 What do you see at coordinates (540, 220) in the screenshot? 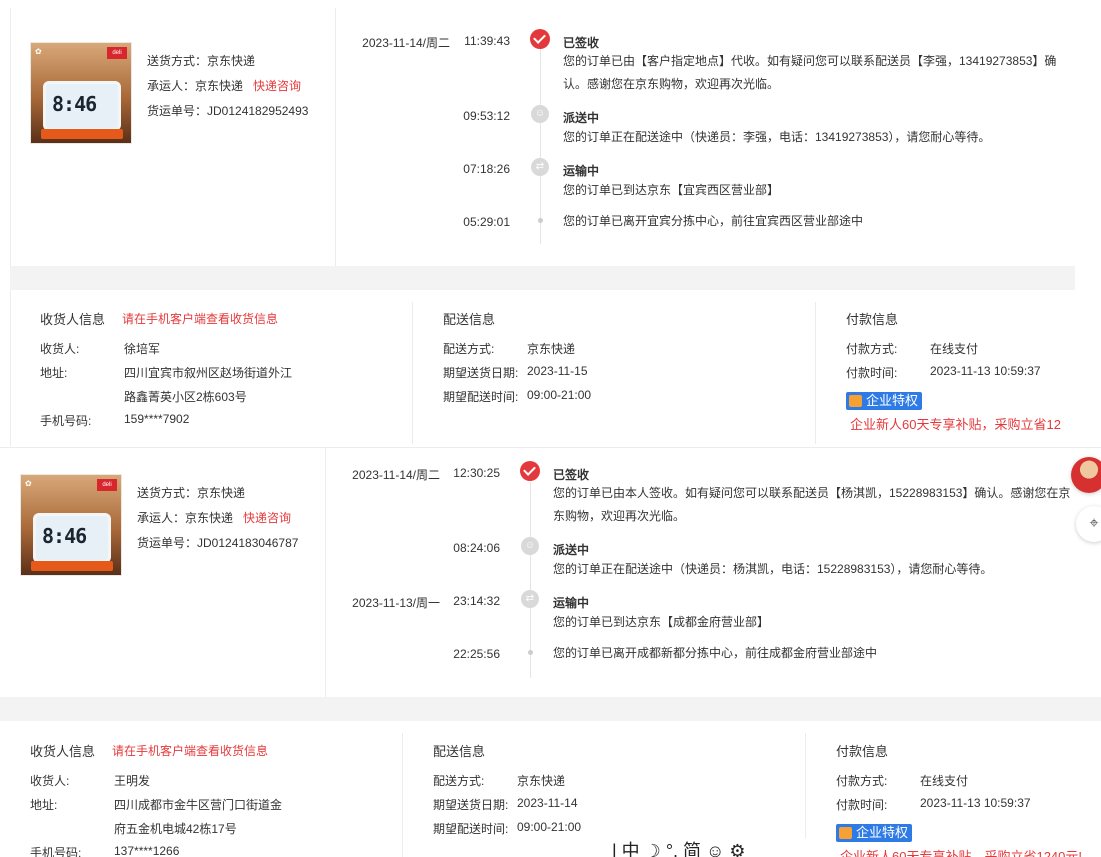
I see `timeline-dot` at bounding box center [540, 220].